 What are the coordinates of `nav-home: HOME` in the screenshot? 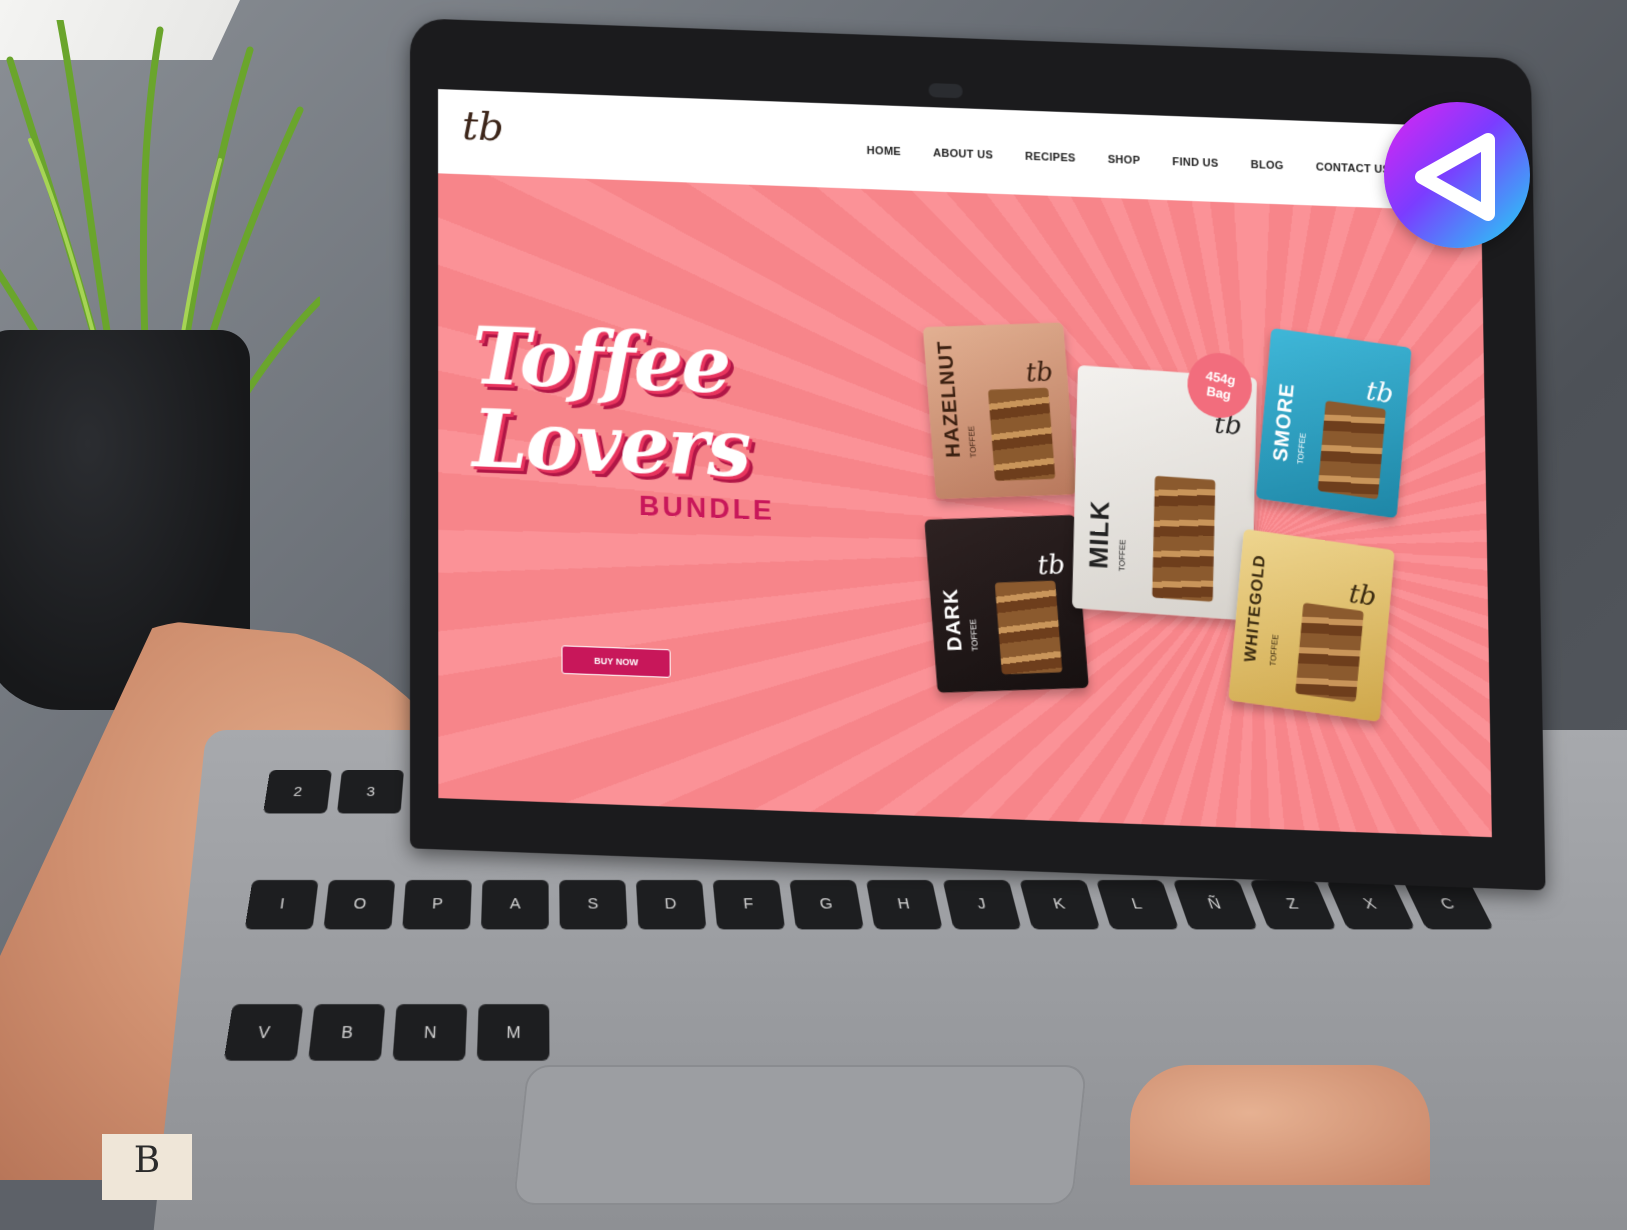 It's located at (884, 151).